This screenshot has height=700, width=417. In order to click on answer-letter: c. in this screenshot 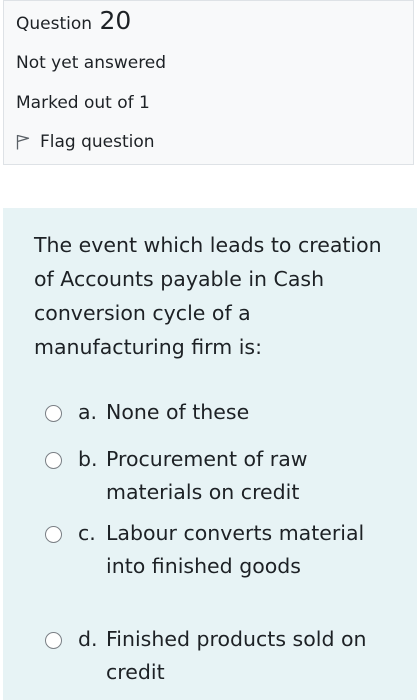, I will do `click(87, 533)`.